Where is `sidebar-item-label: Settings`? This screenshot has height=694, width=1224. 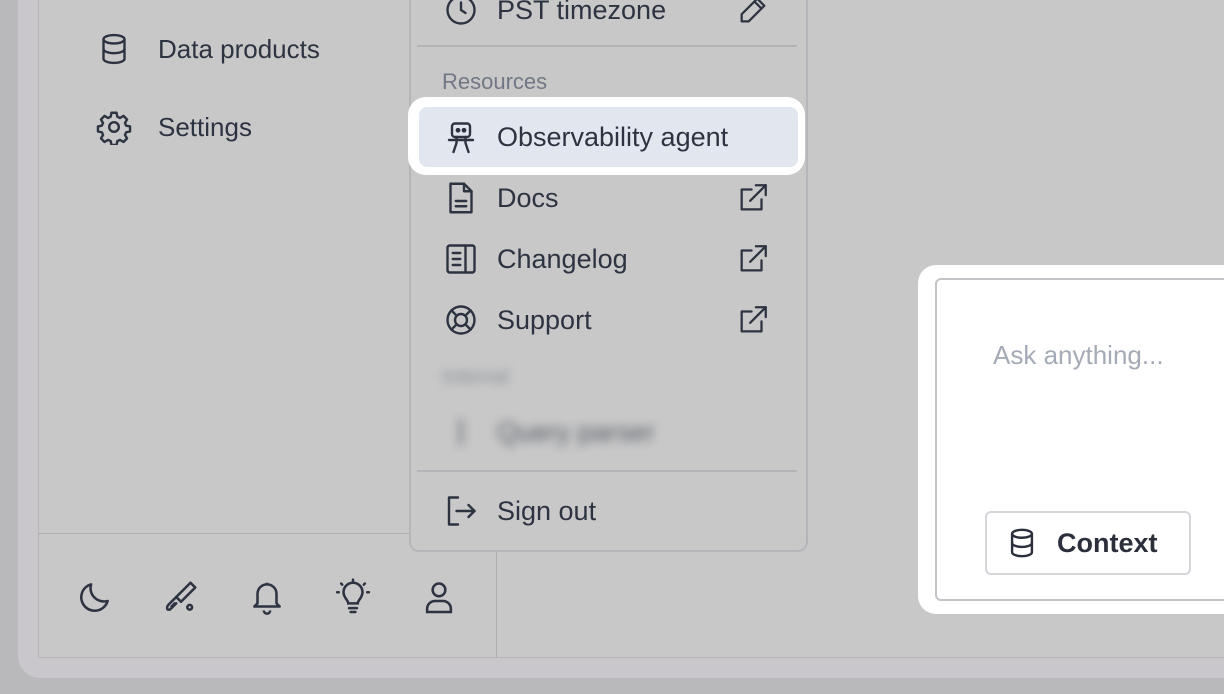 sidebar-item-label: Settings is located at coordinates (205, 126).